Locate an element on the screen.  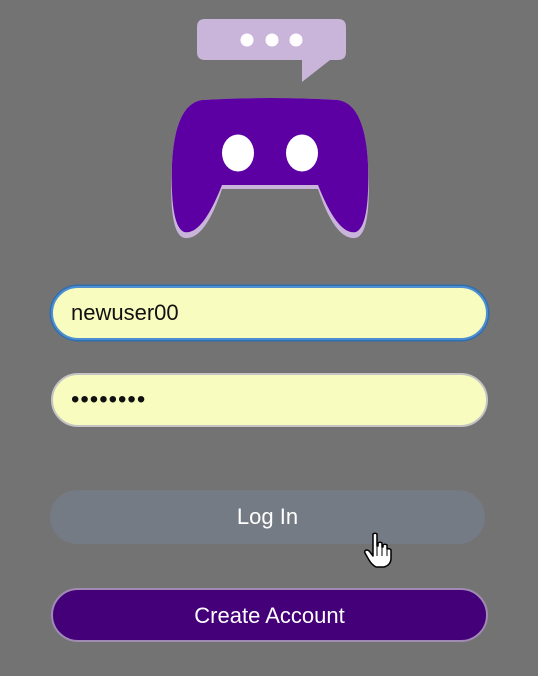
app-logo is located at coordinates (270, 129).